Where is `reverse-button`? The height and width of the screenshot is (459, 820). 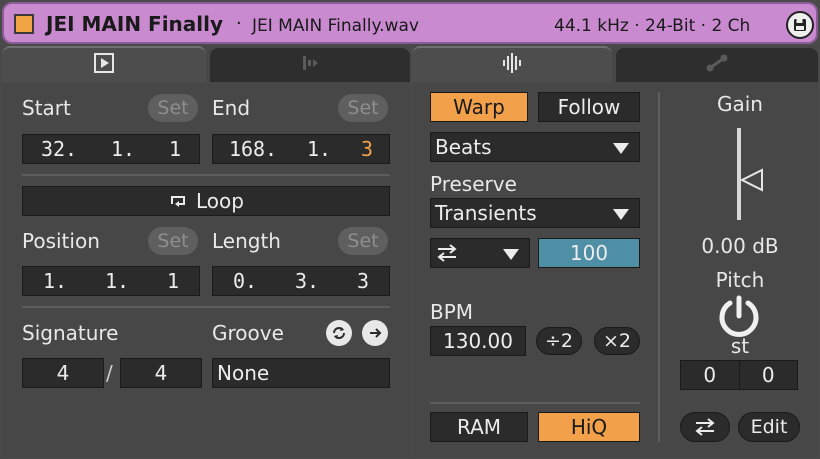
reverse-button is located at coordinates (705, 427).